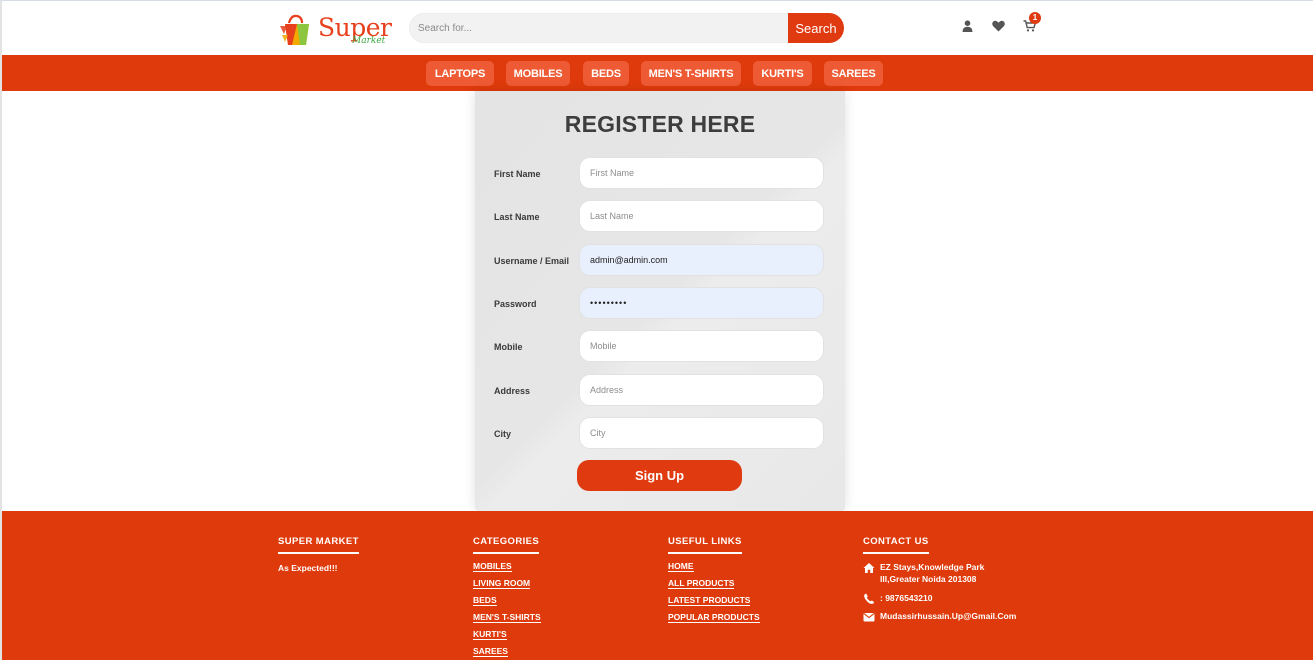  What do you see at coordinates (601, 28) in the screenshot?
I see `search-input` at bounding box center [601, 28].